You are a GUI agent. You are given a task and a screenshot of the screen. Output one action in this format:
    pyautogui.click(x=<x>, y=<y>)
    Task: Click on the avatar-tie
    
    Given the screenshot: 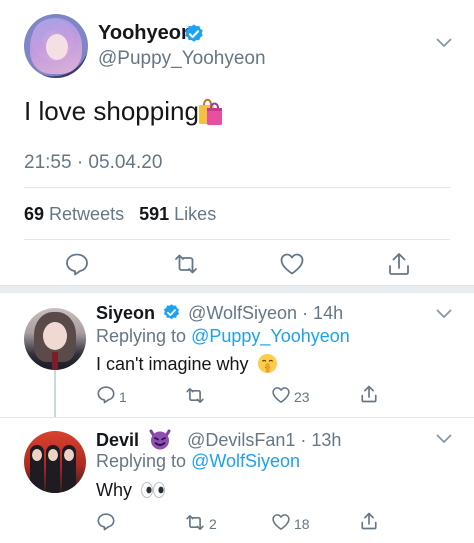 What is the action you would take?
    pyautogui.click(x=55, y=361)
    